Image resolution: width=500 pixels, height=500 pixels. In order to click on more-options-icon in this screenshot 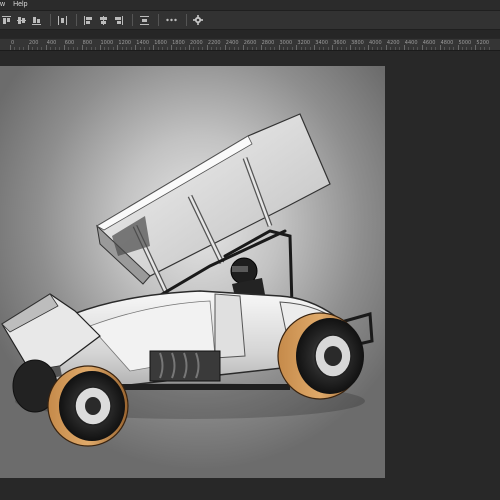, I will do `click(171, 20)`.